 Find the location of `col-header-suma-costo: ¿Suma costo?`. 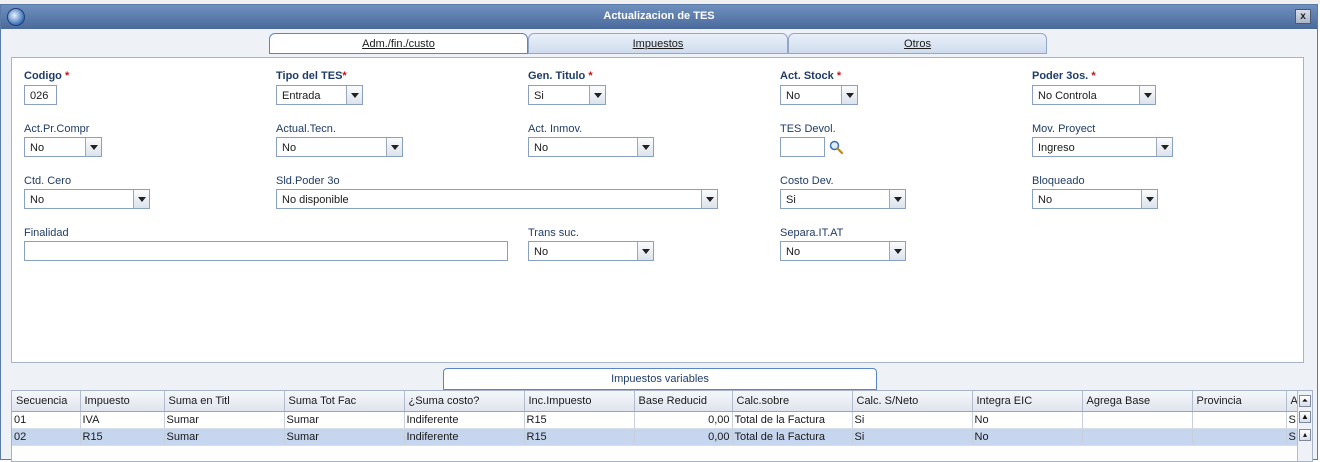

col-header-suma-costo: ¿Suma costo? is located at coordinates (464, 401).